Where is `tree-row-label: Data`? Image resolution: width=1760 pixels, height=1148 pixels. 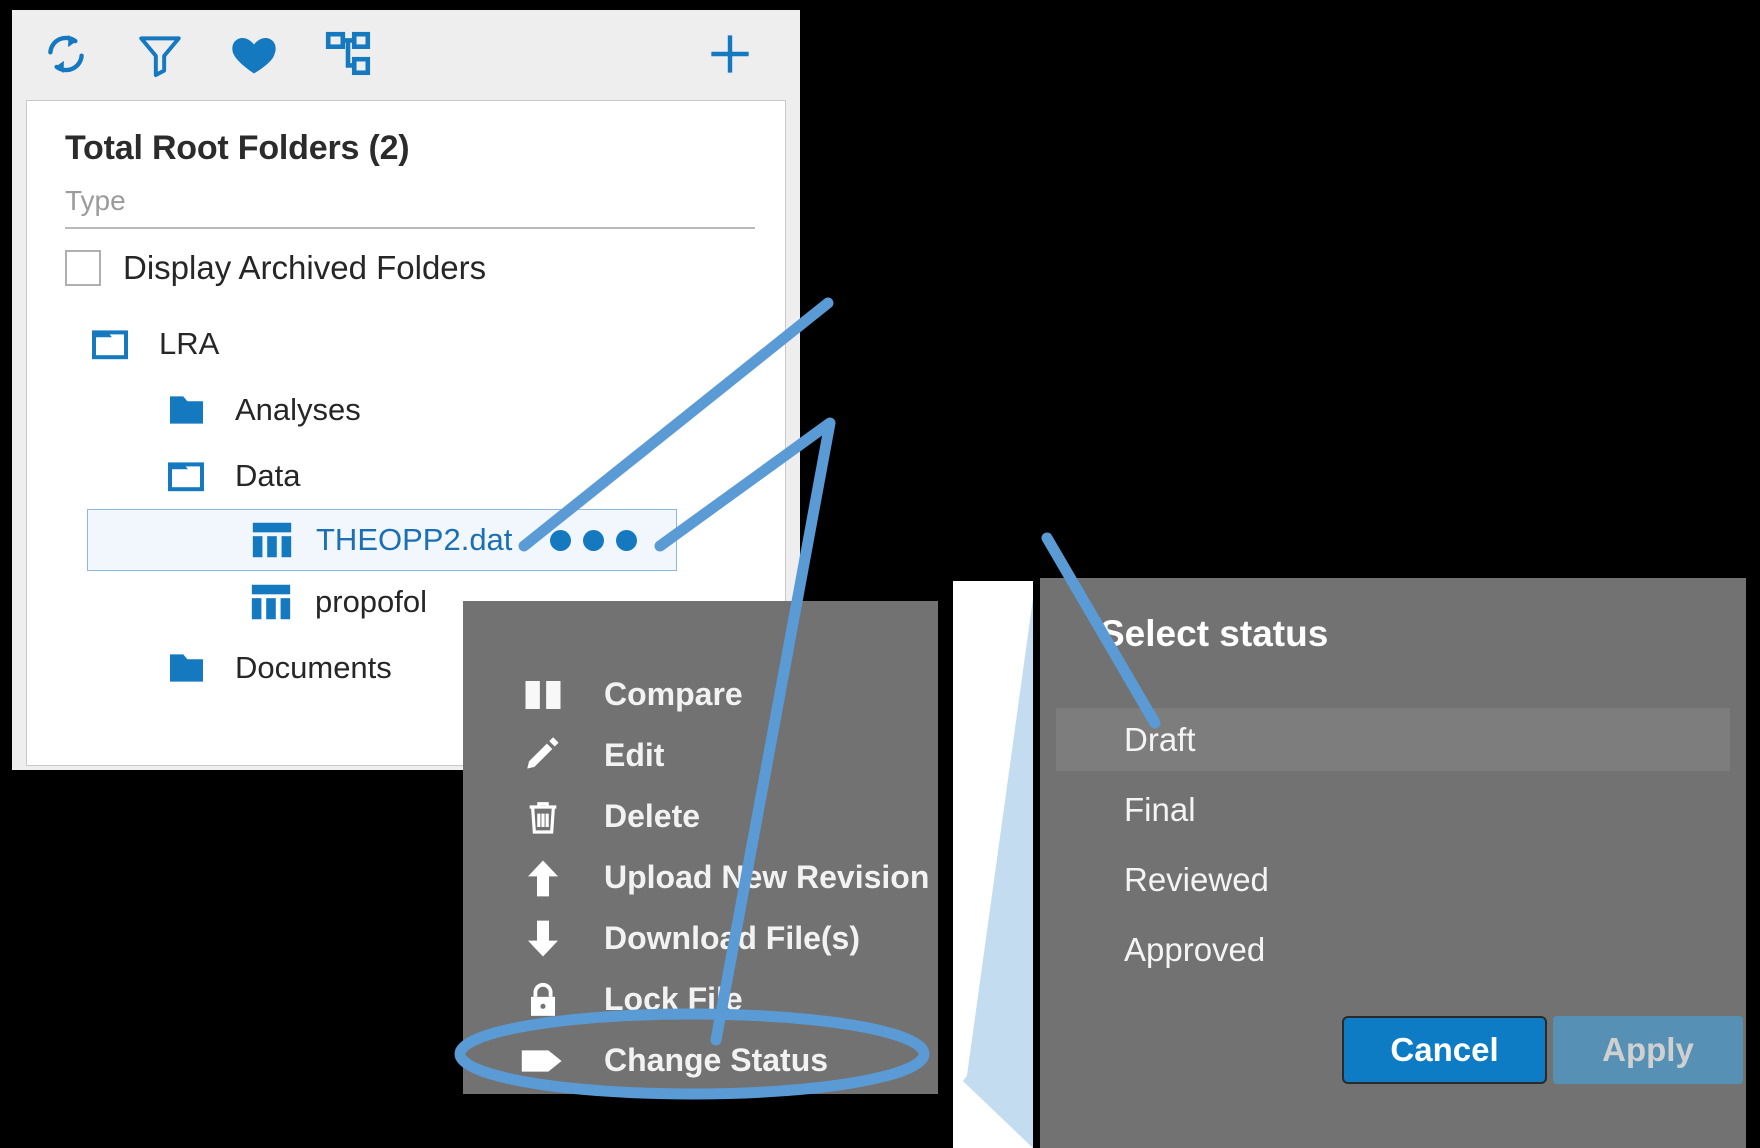
tree-row-label: Data is located at coordinates (268, 475).